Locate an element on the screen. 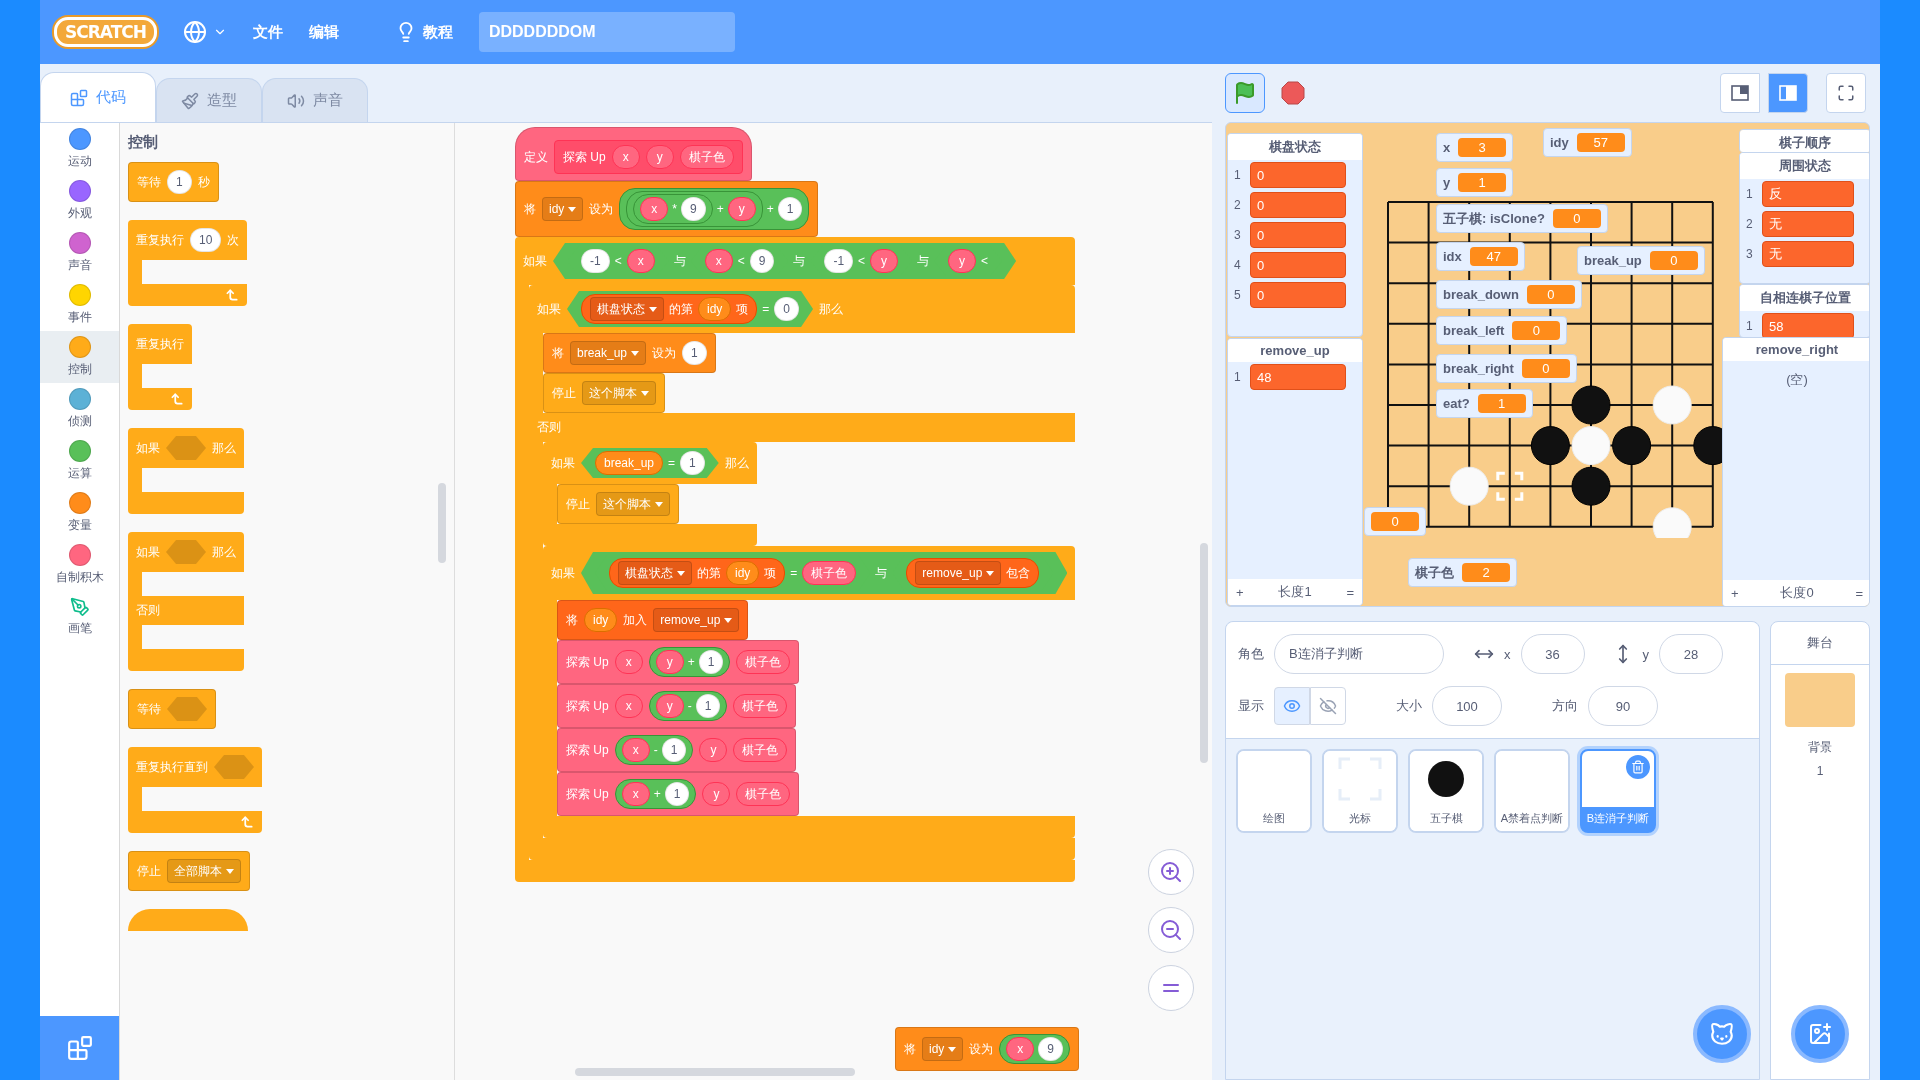 The width and height of the screenshot is (1920, 1080). boolean-block: break_up = 1 is located at coordinates (650, 463).